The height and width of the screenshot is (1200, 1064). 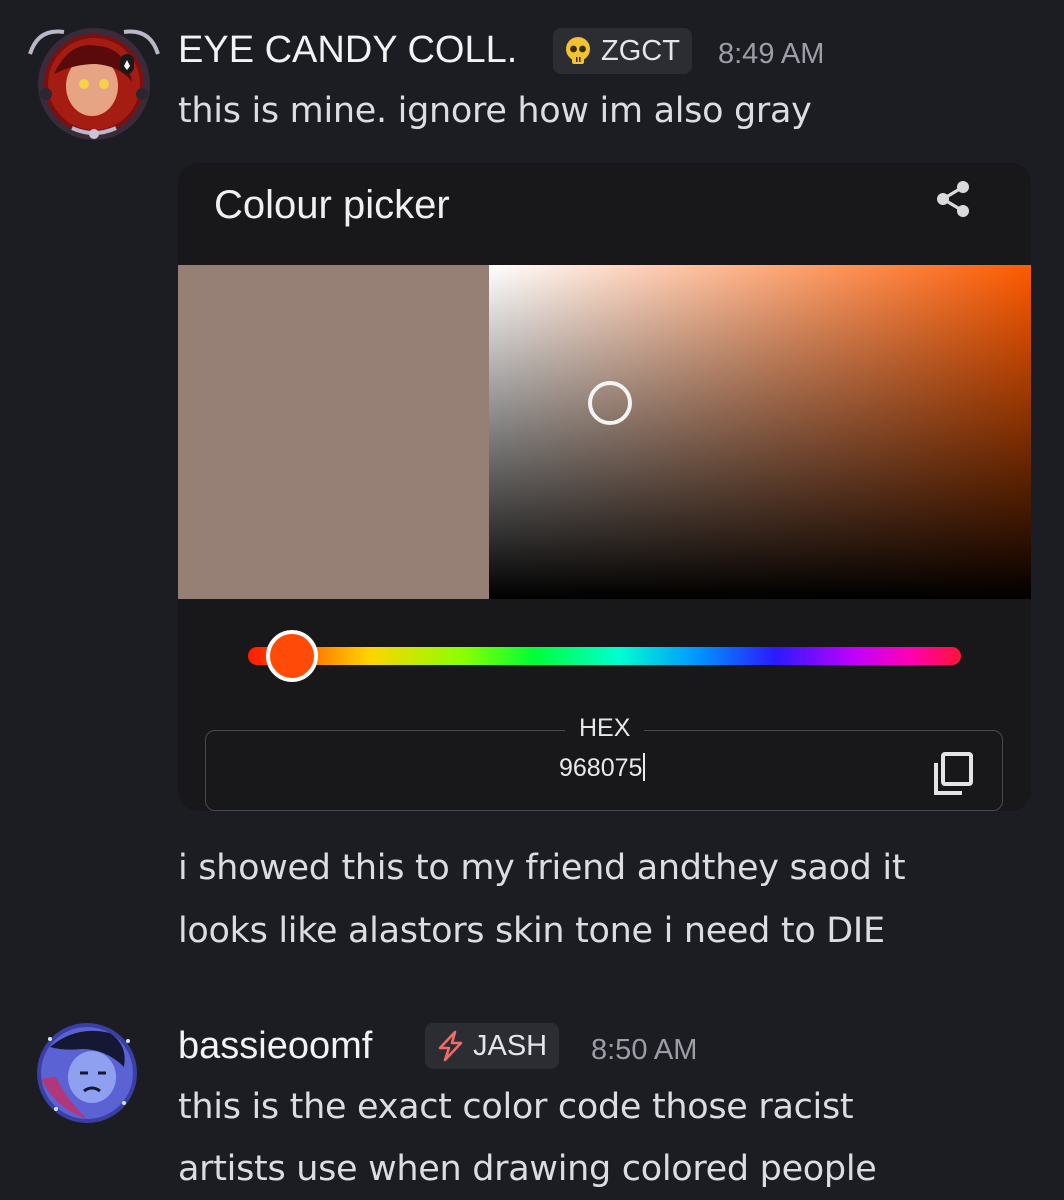 What do you see at coordinates (332, 205) in the screenshot?
I see `picker-title: Colour picker` at bounding box center [332, 205].